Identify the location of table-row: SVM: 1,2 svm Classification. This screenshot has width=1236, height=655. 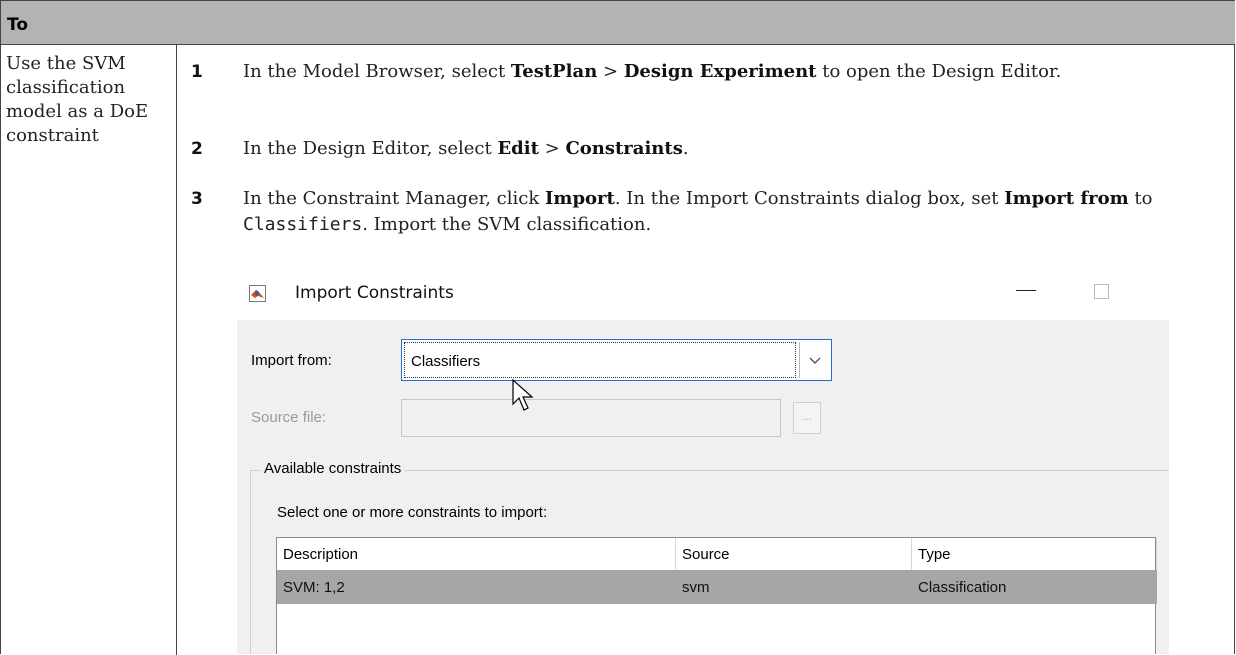
(717, 587).